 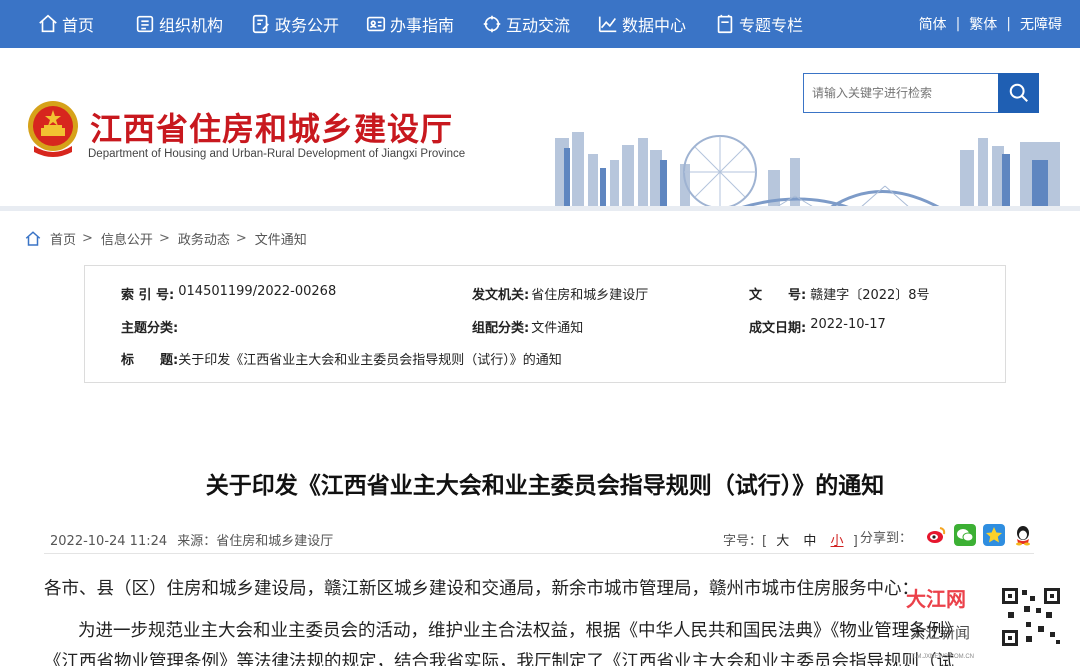 I want to click on publish-info: 2022-10-24 11:24 来源：省住房和城乡建设厅, so click(x=191, y=539).